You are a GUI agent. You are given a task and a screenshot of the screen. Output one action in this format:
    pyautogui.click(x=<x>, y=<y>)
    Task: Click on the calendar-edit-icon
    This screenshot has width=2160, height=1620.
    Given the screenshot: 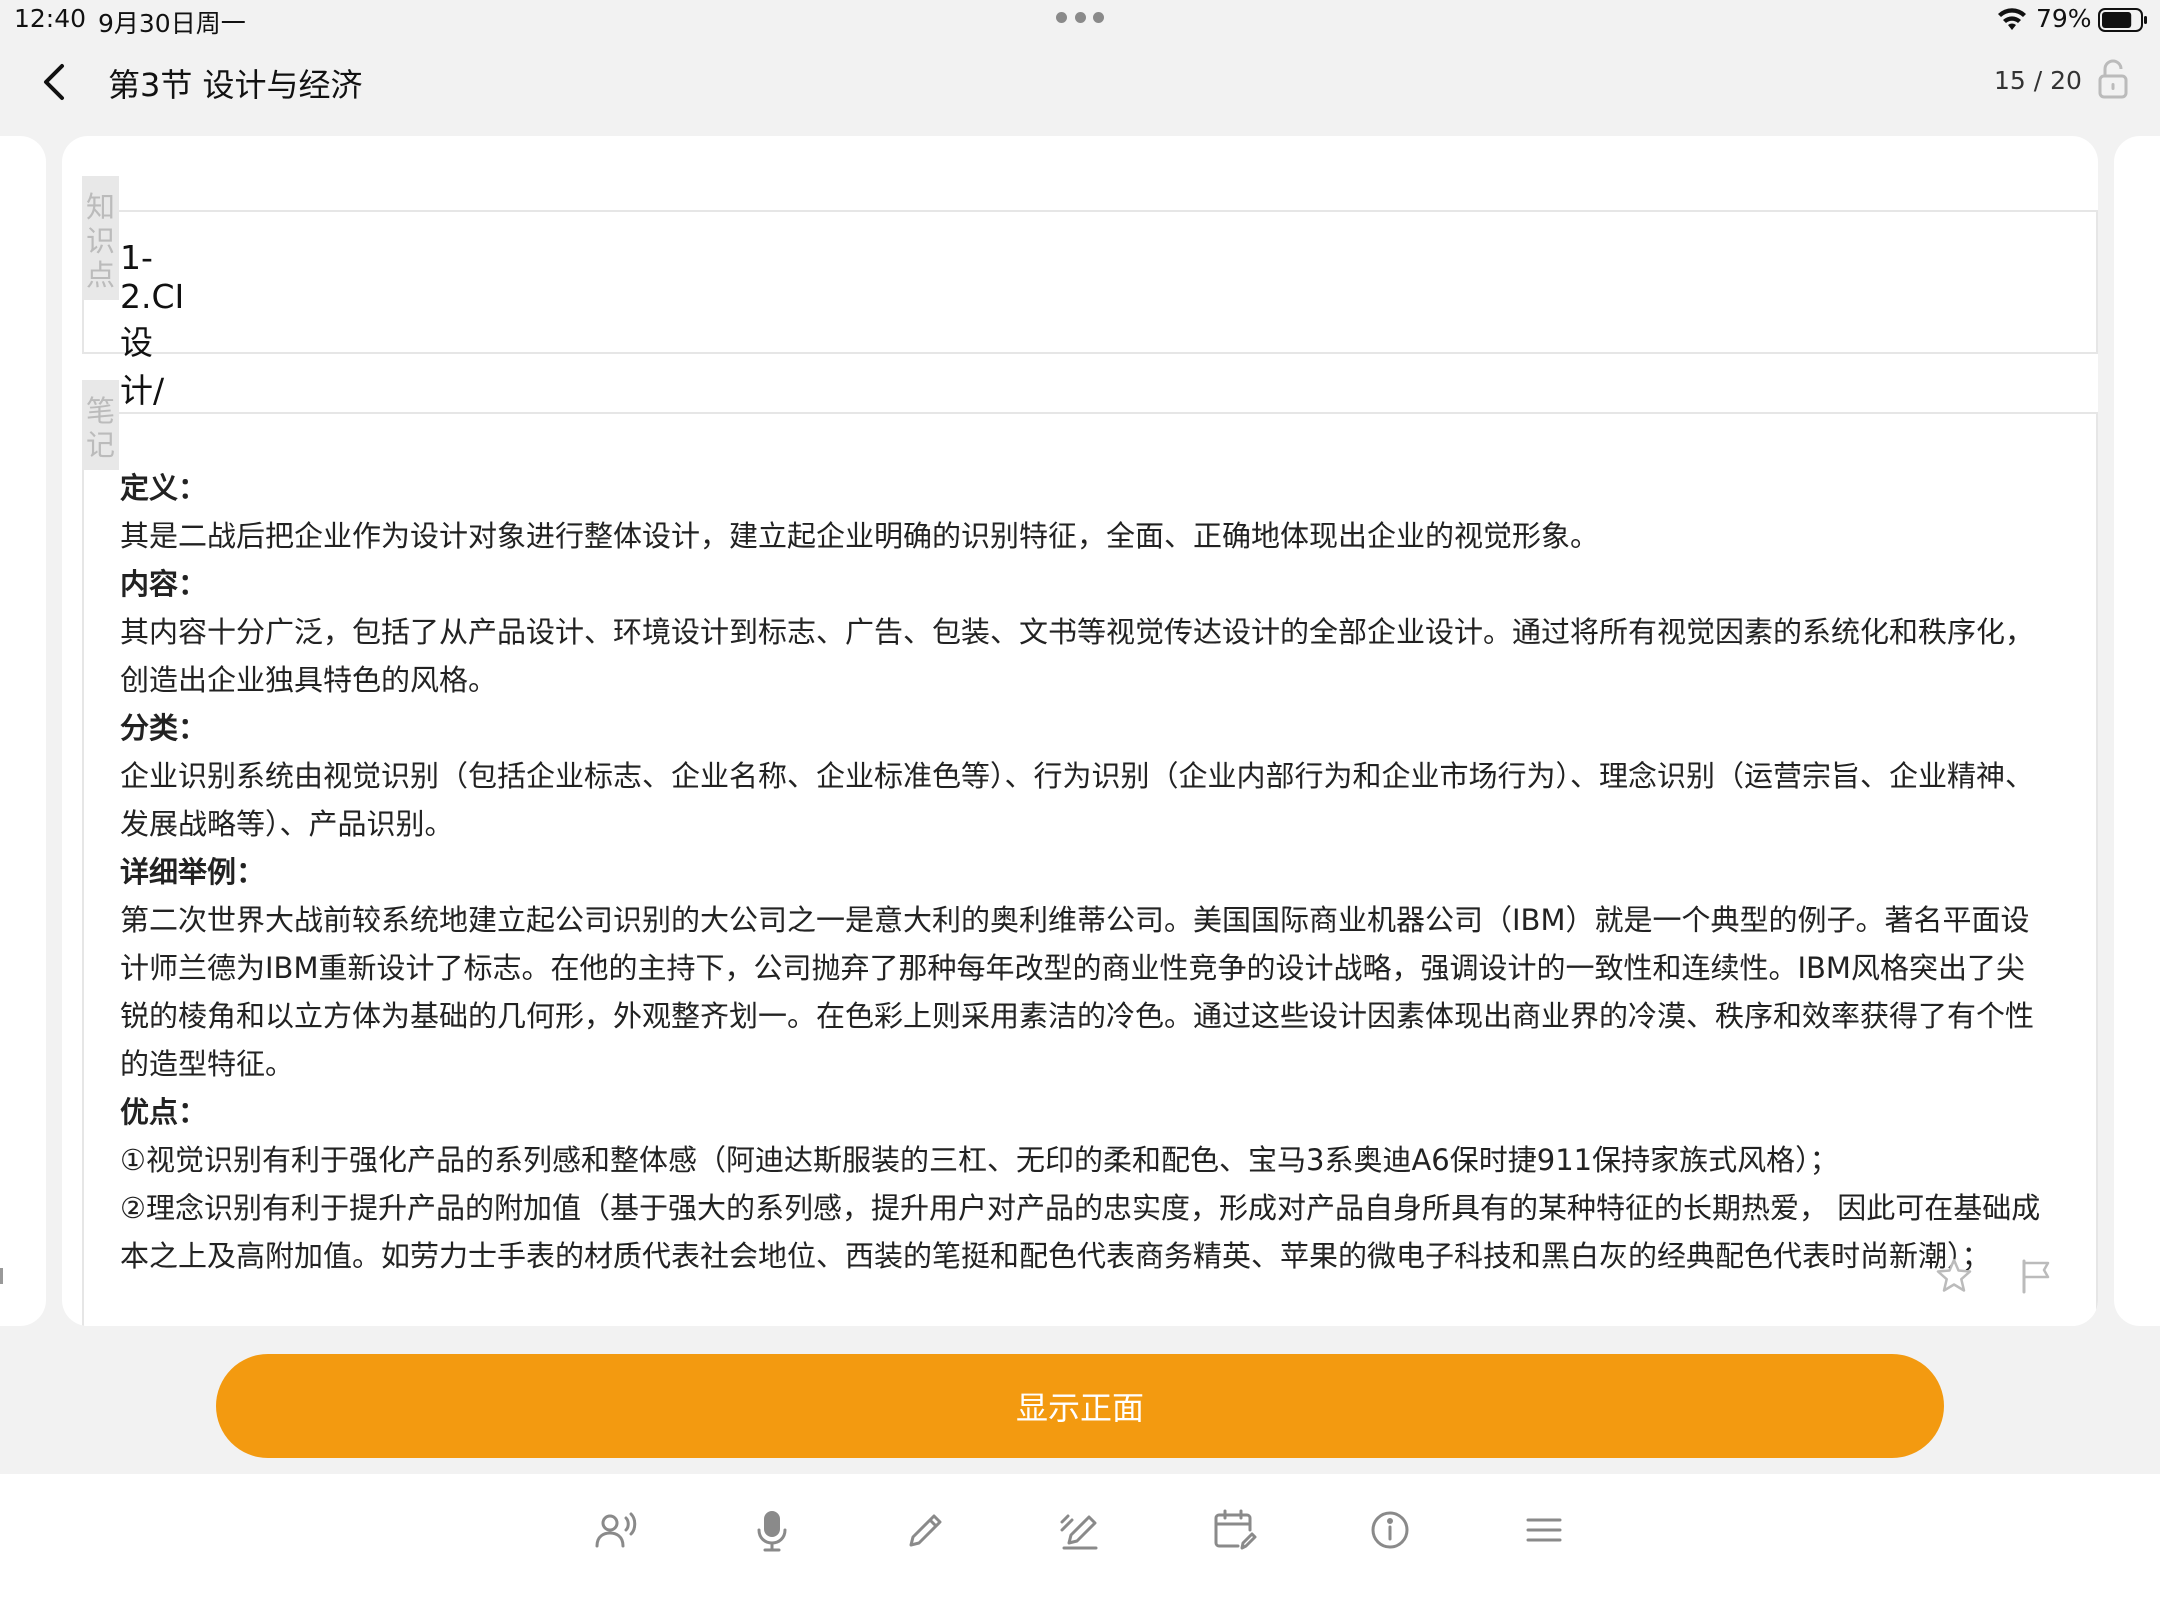 What is the action you would take?
    pyautogui.click(x=1234, y=1530)
    